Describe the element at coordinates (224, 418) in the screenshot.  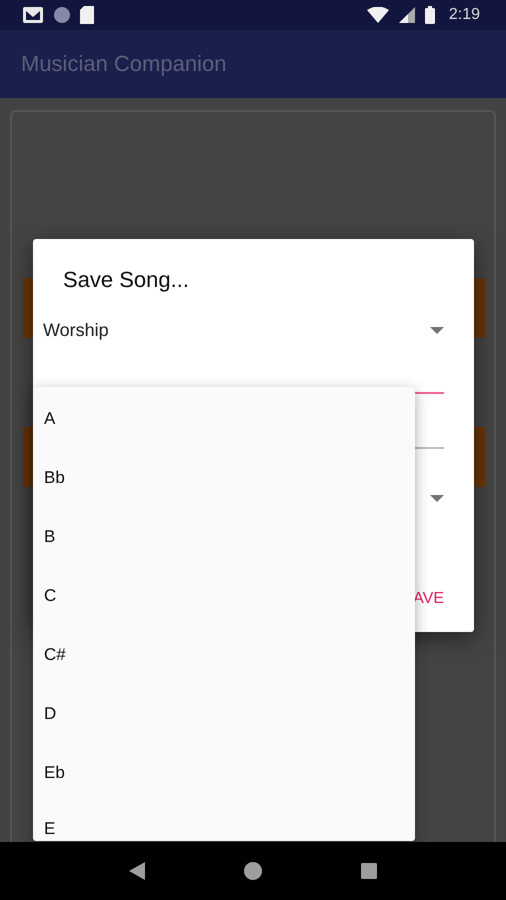
I see `menu-item: A` at that location.